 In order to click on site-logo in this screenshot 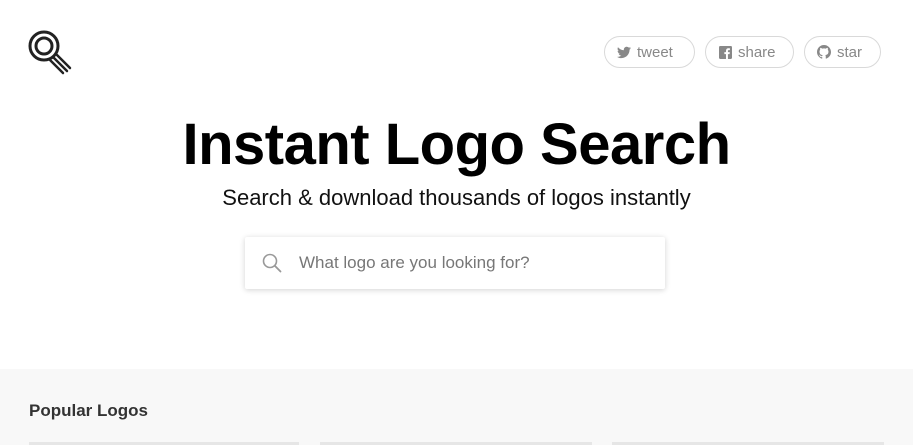, I will do `click(50, 52)`.